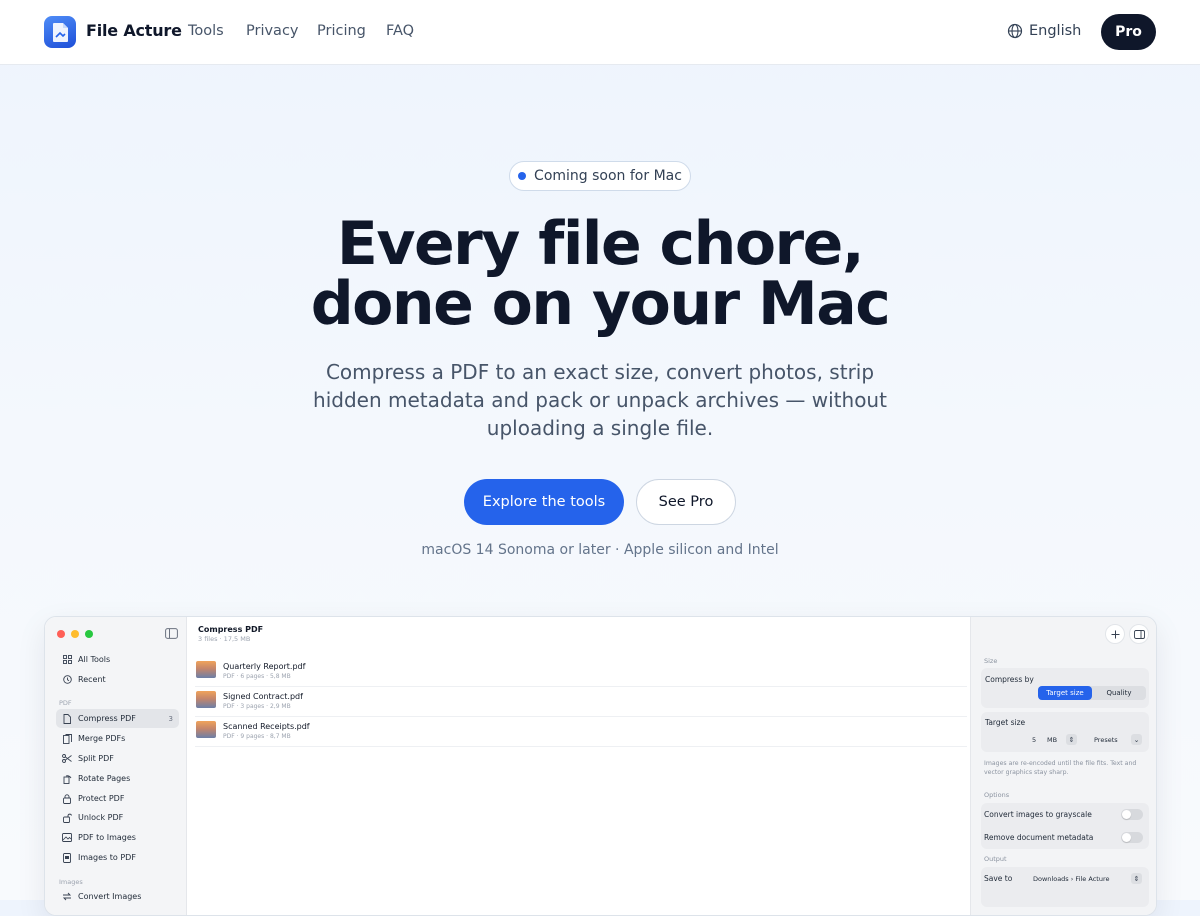  What do you see at coordinates (117, 778) in the screenshot?
I see `sidebar-item-rotate-pages: Rotate Pages` at bounding box center [117, 778].